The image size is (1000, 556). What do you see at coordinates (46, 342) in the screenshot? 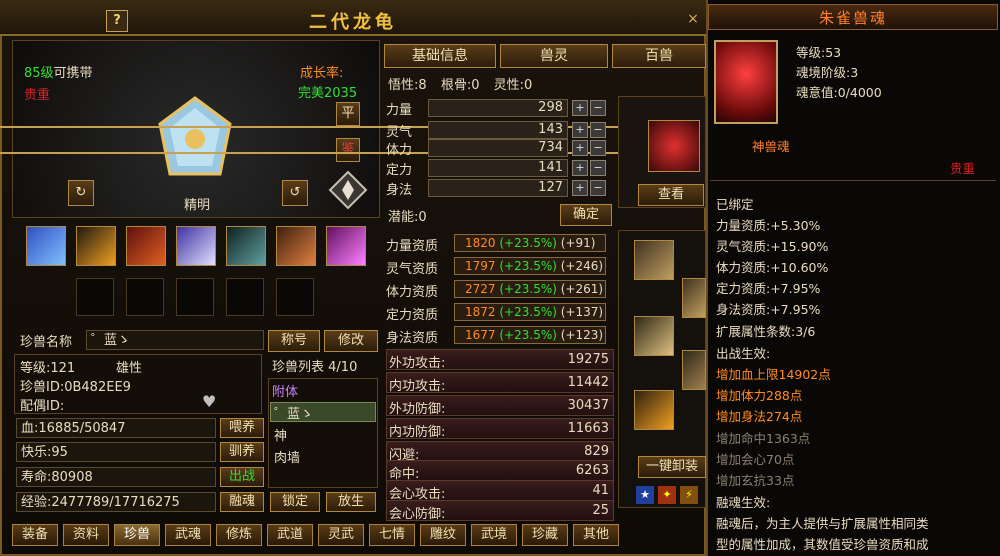
I see `pet-name-label: 珍兽名称` at bounding box center [46, 342].